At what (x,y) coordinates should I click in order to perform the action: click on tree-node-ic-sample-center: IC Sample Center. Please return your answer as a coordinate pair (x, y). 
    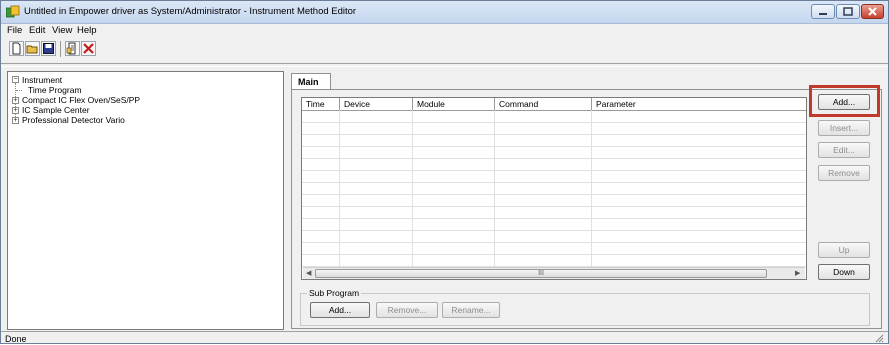
    Looking at the image, I should click on (56, 110).